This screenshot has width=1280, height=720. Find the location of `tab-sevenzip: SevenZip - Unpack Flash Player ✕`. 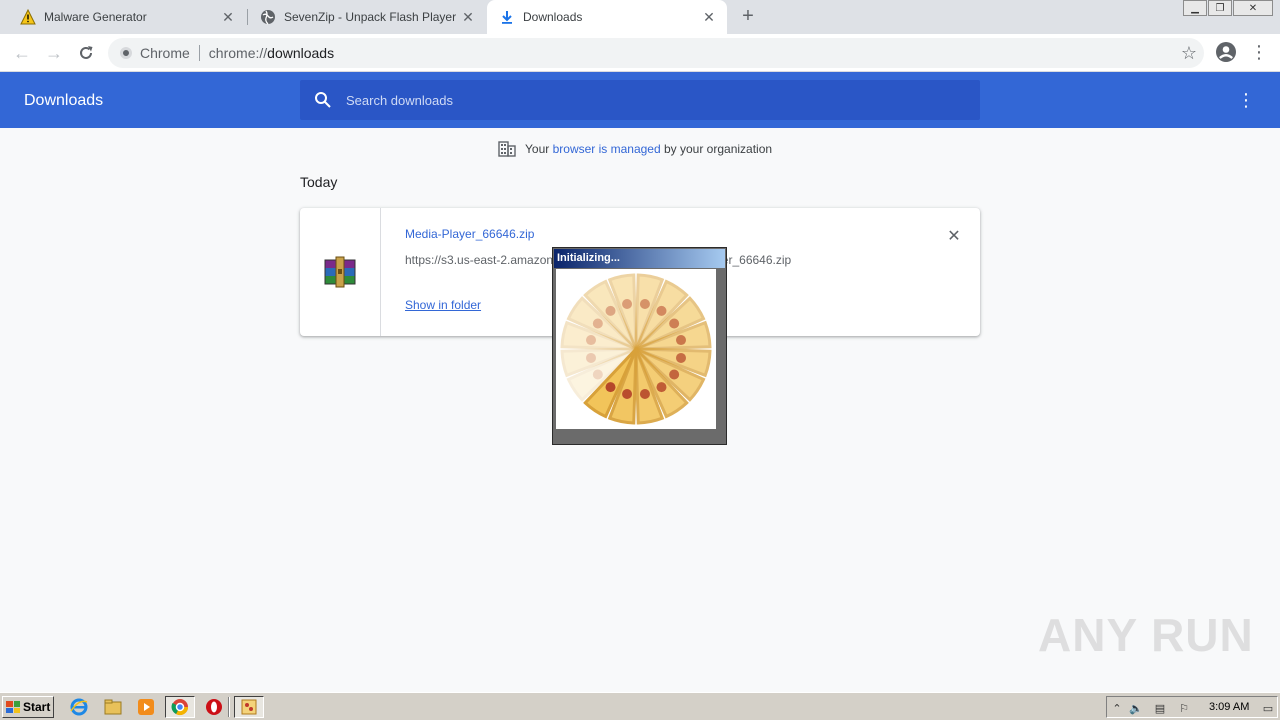

tab-sevenzip: SevenZip - Unpack Flash Player ✕ is located at coordinates (367, 17).